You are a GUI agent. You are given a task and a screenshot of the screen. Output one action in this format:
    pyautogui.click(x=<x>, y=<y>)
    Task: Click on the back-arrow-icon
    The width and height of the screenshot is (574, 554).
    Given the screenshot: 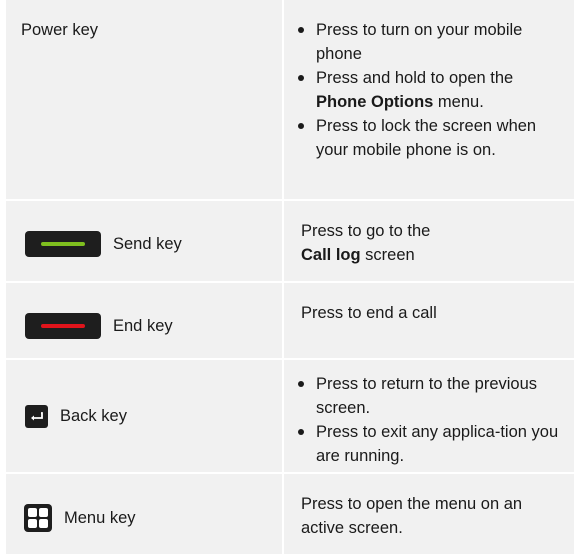 What is the action you would take?
    pyautogui.click(x=36, y=416)
    